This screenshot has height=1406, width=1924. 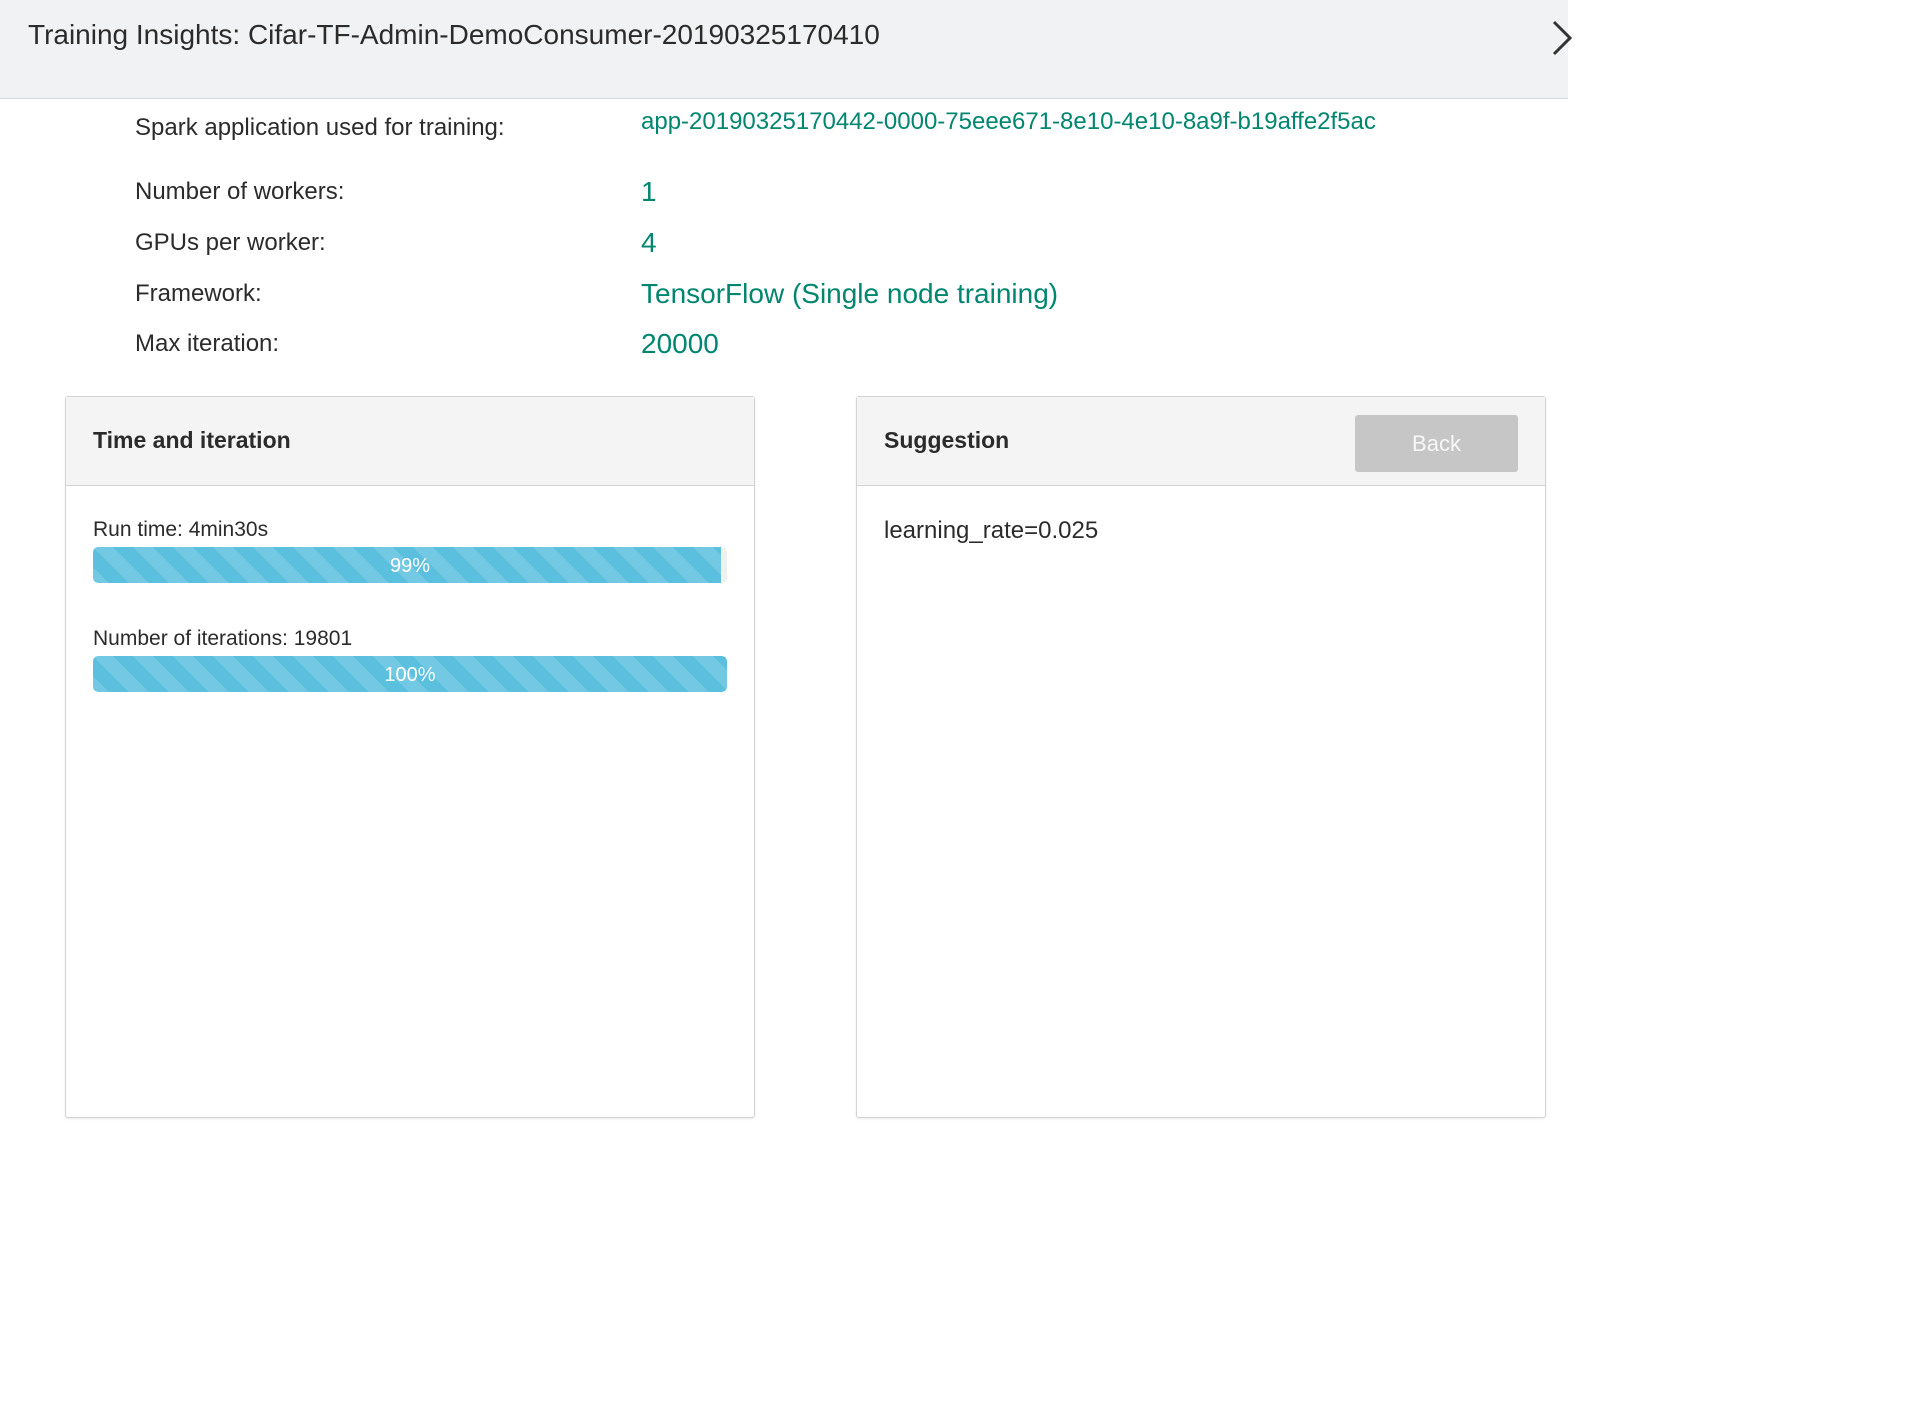 What do you see at coordinates (410, 441) in the screenshot?
I see `time-iteration-header: Time and iteration` at bounding box center [410, 441].